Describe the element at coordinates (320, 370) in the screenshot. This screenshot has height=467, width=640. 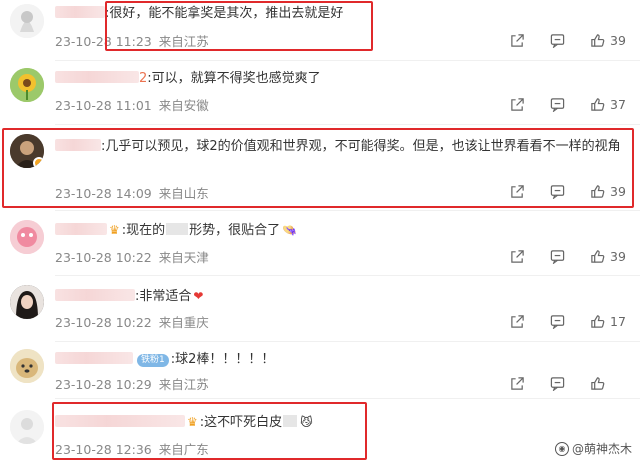
I see `comment-item: 铁粉1:球2棒！！！！！ 23-10-28 10:29 来自江苏` at that location.